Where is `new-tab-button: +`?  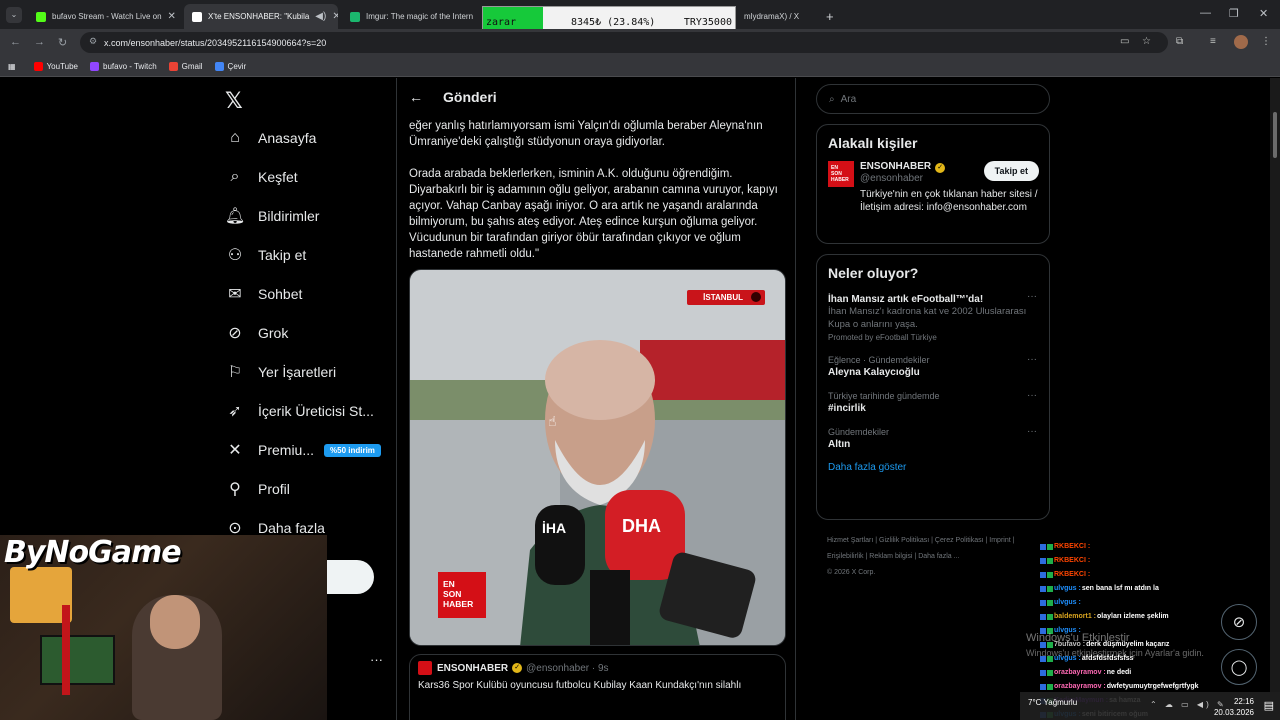 new-tab-button: + is located at coordinates (829, 16).